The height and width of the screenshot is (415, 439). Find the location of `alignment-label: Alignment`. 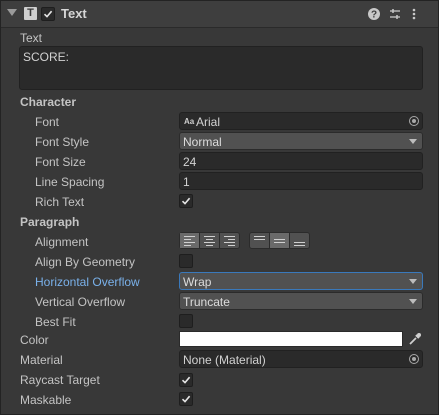

alignment-label: Alignment is located at coordinates (62, 242).